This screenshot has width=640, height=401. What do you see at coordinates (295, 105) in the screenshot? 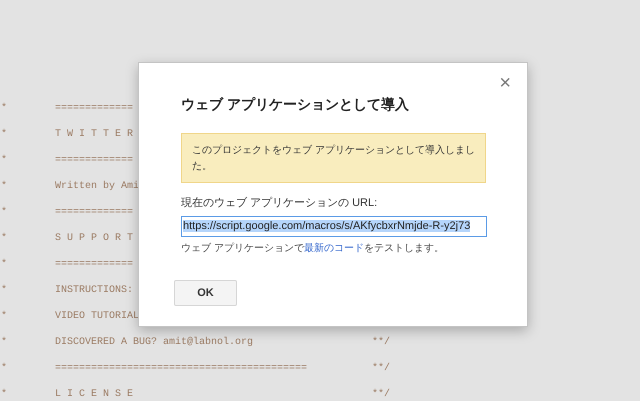
I see `dialog-title: ウェブ アプリケーションとして導入` at bounding box center [295, 105].